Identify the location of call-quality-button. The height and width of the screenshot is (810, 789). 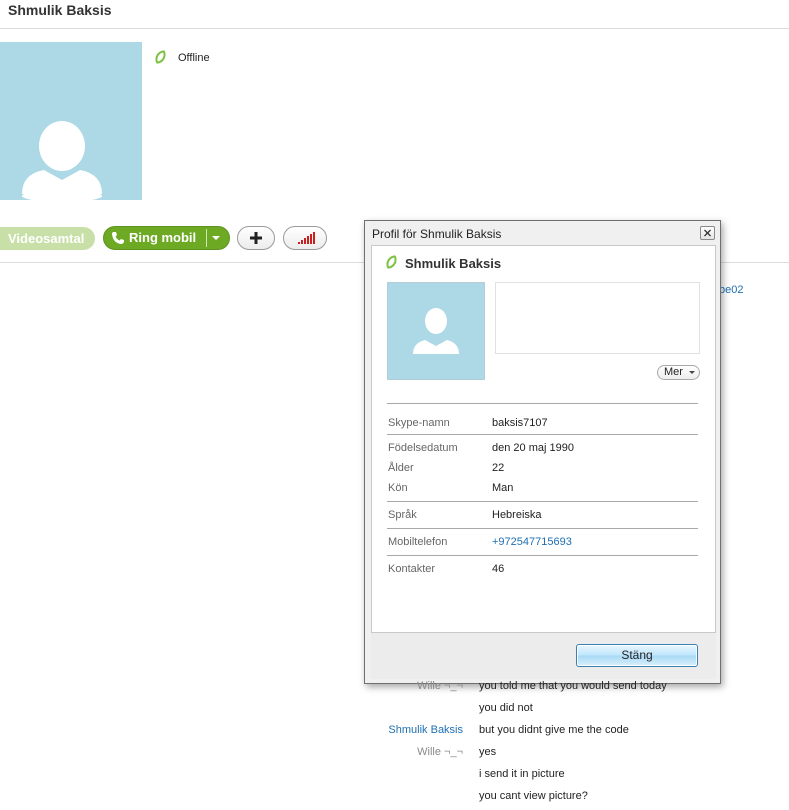
(305, 238).